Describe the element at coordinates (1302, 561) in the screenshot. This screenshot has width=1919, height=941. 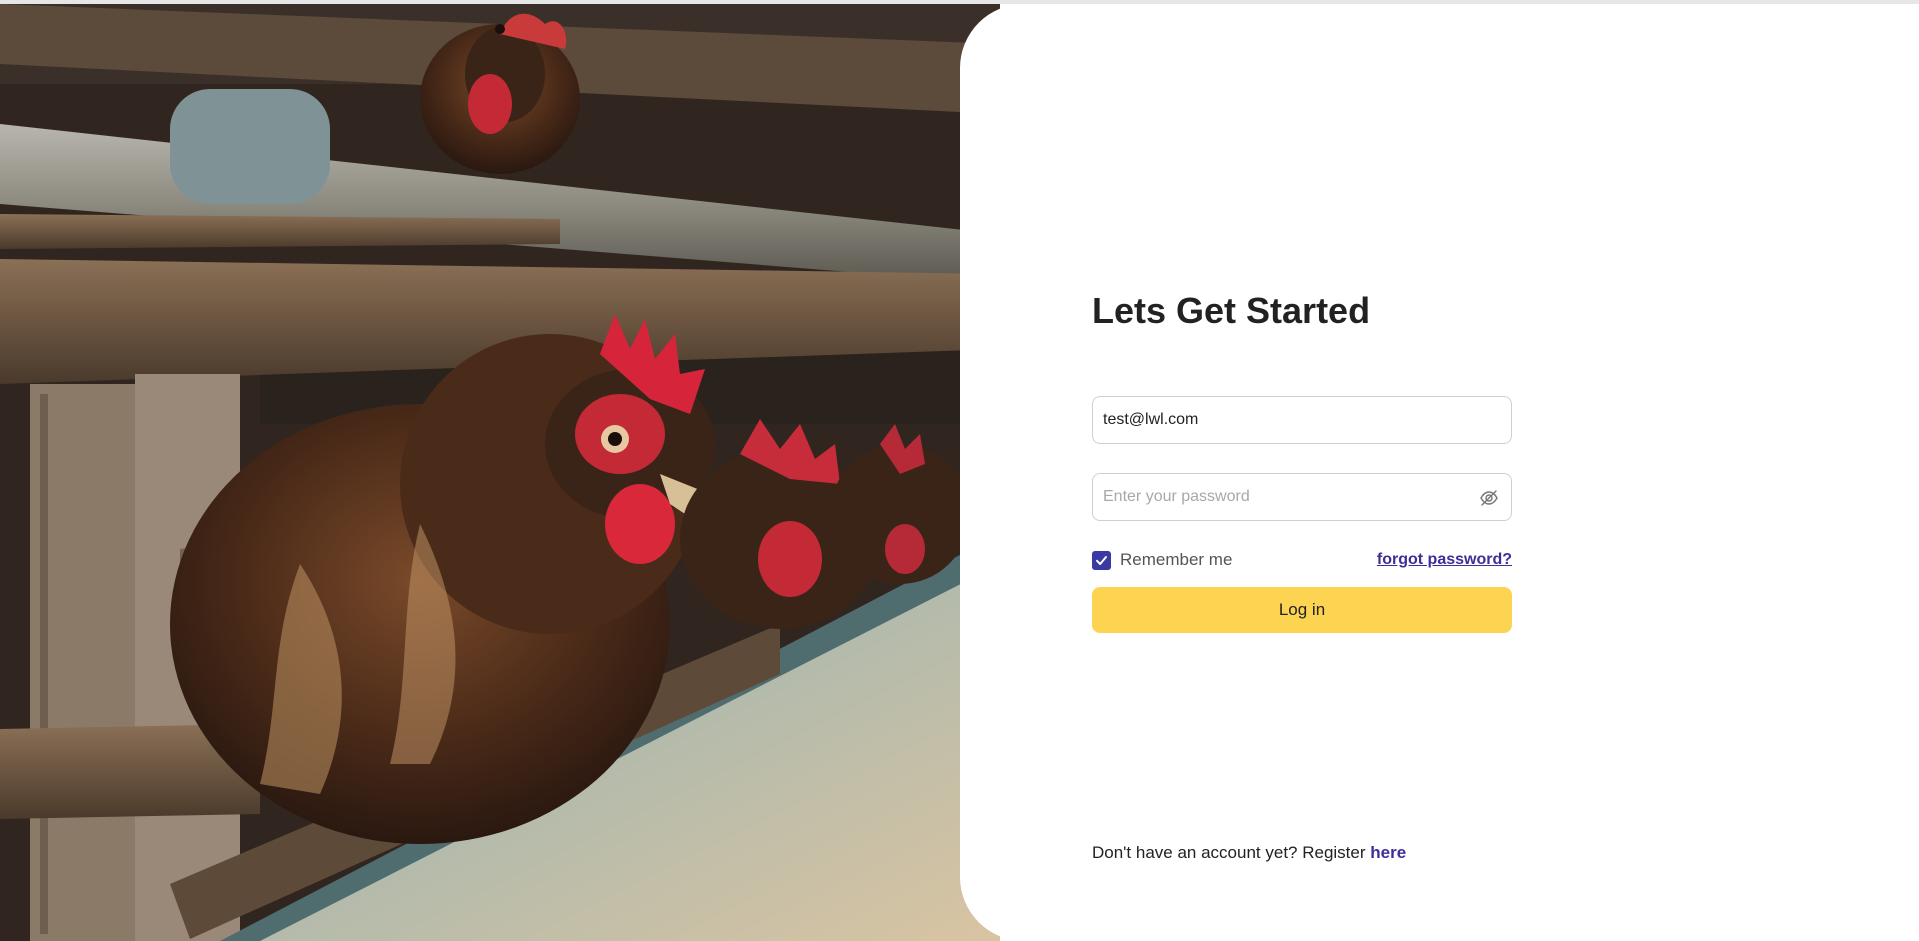
I see `options-row: Remember me forgot password?` at that location.